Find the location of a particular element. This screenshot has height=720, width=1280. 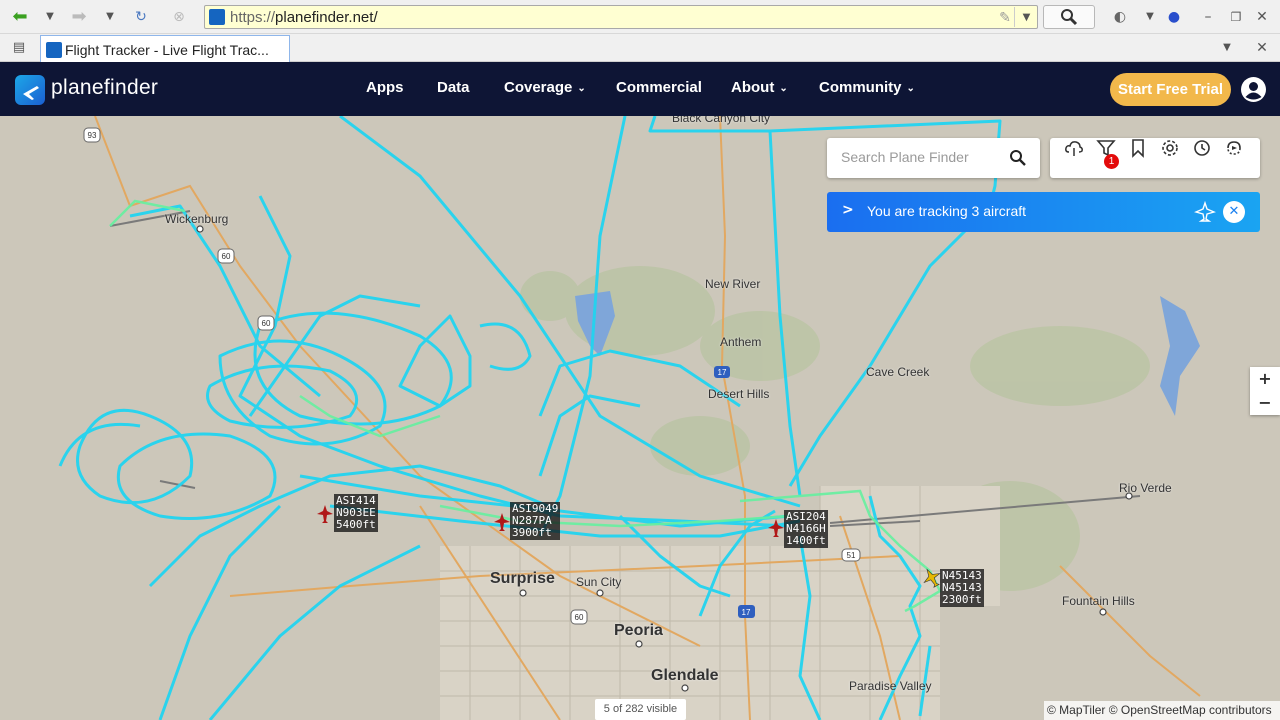

route-60c-shield-icon: 60 is located at coordinates (579, 617).